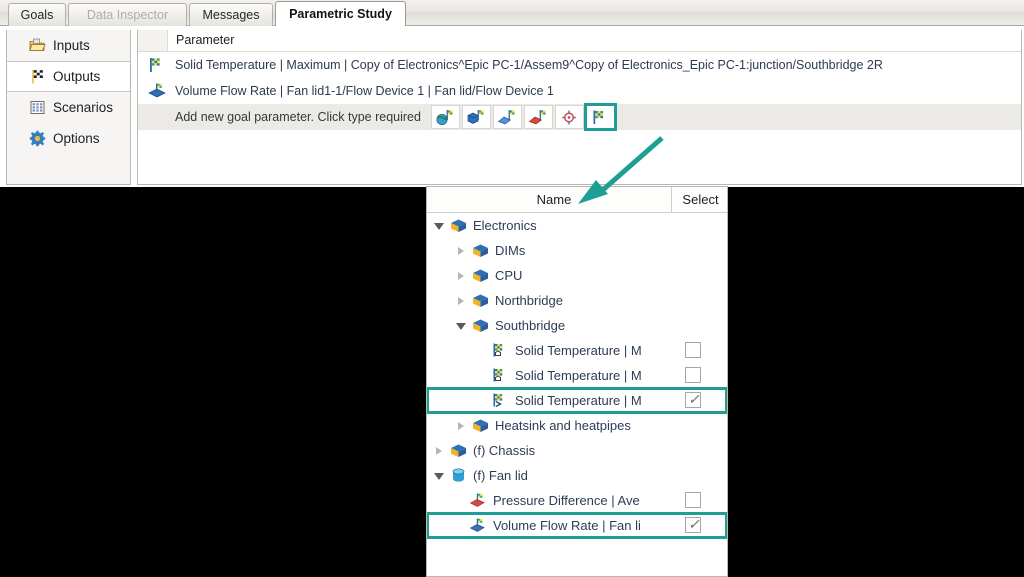  I want to click on tab-goals: Goals, so click(37, 14).